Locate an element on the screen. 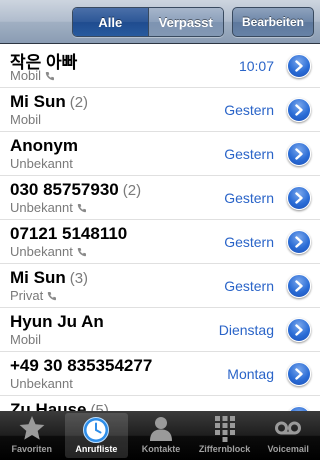 The height and width of the screenshot is (460, 320). caller-name: 030 85757930 (2) is located at coordinates (75, 190).